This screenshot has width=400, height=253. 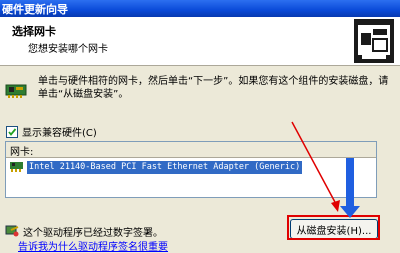 What do you see at coordinates (59, 133) in the screenshot?
I see `checkbox-label: 显示兼容硬件(C)` at bounding box center [59, 133].